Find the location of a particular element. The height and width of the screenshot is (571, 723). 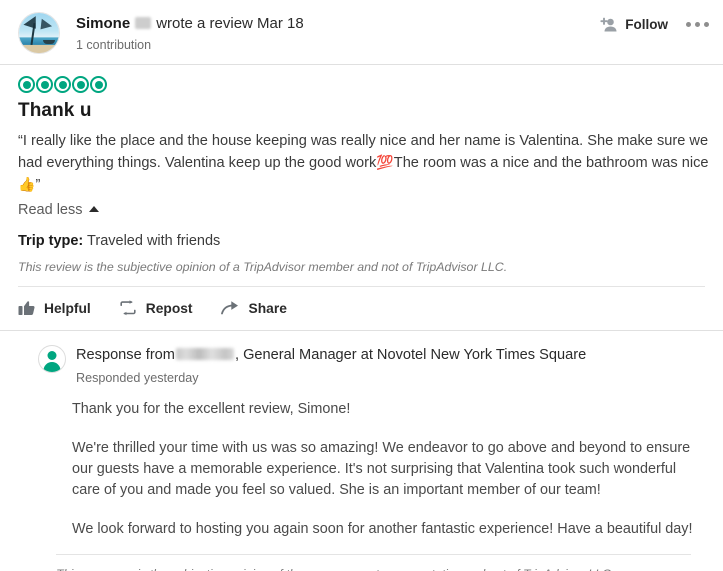

read-less-toggle: Read less is located at coordinates (58, 207).